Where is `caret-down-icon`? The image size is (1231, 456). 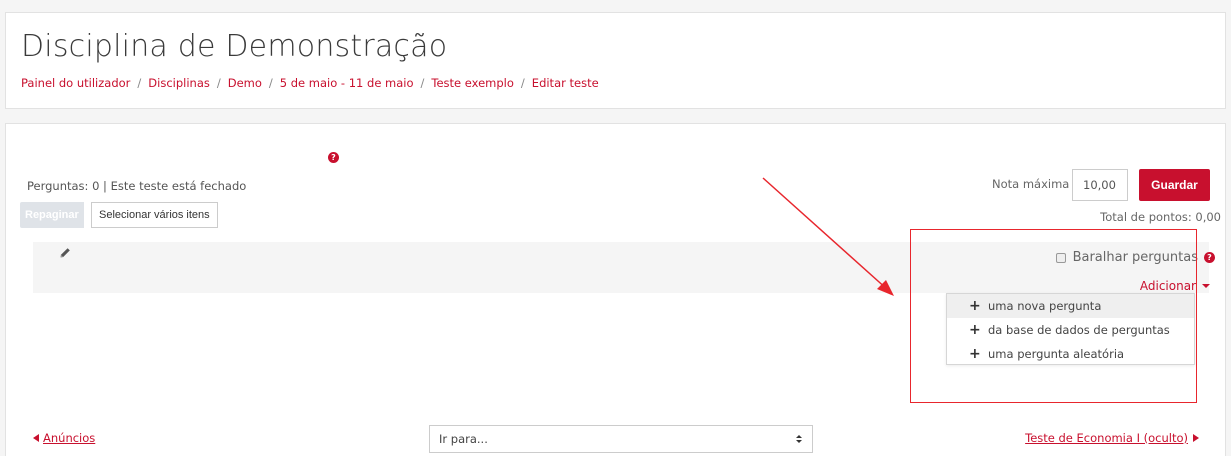 caret-down-icon is located at coordinates (1206, 286).